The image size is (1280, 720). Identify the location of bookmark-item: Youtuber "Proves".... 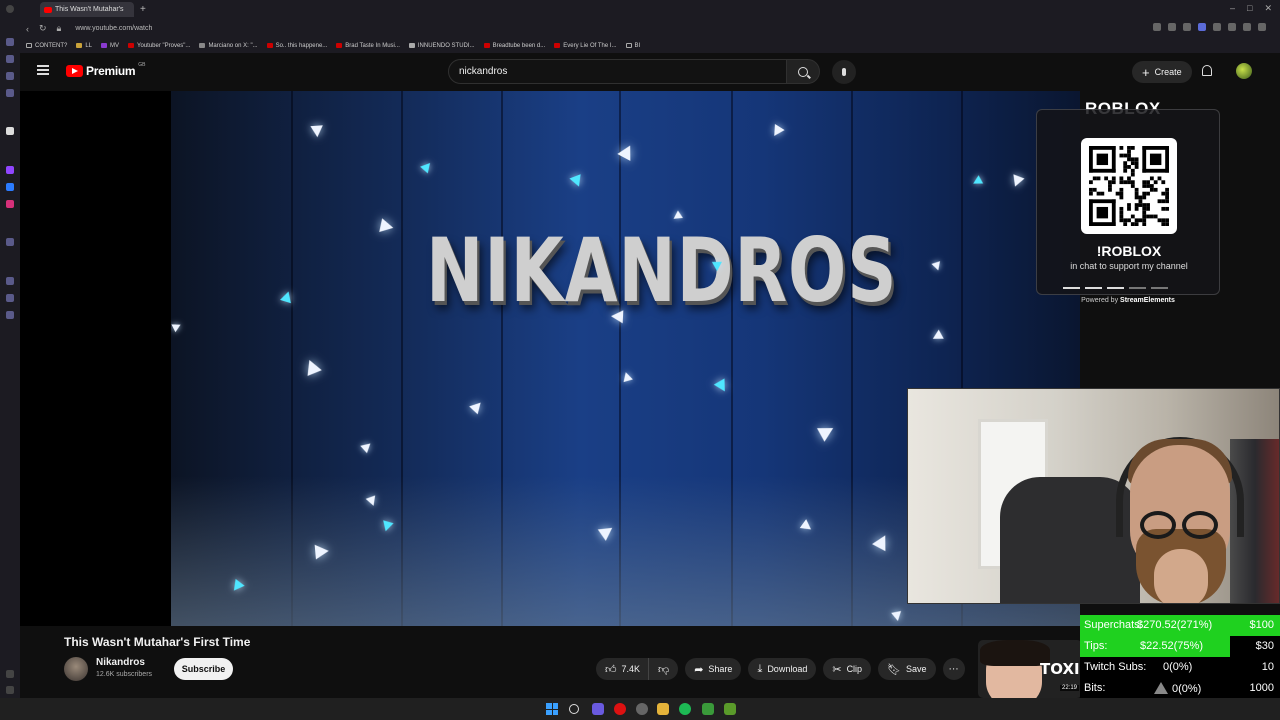
(159, 46).